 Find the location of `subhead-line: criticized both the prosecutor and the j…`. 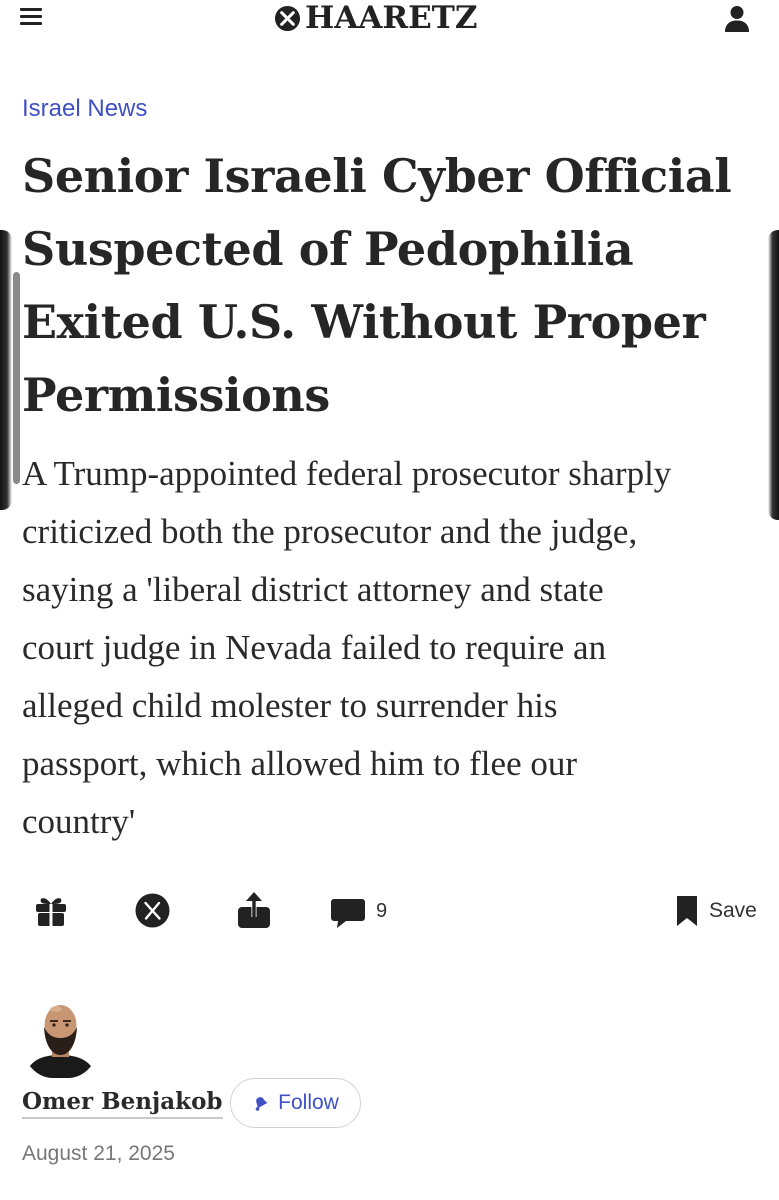

subhead-line: criticized both the prosecutor and the j… is located at coordinates (330, 531).